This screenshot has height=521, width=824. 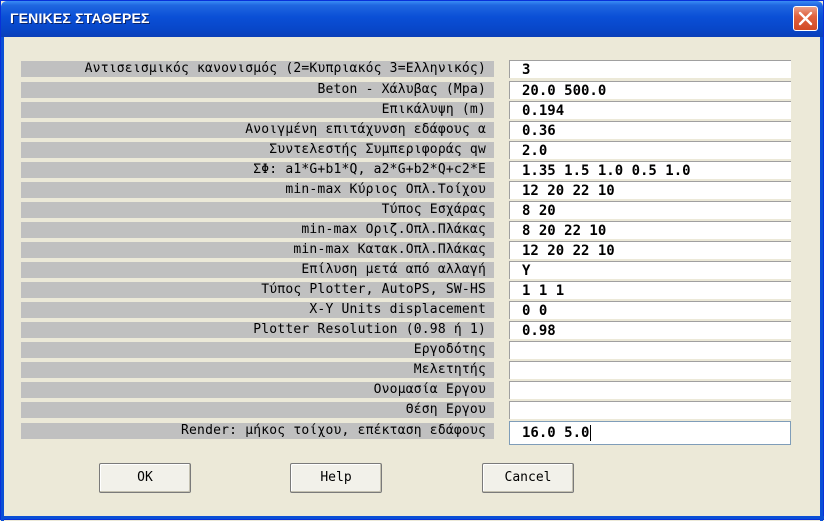 What do you see at coordinates (650, 150) in the screenshot?
I see `field-input-behavior-factor: 2.0` at bounding box center [650, 150].